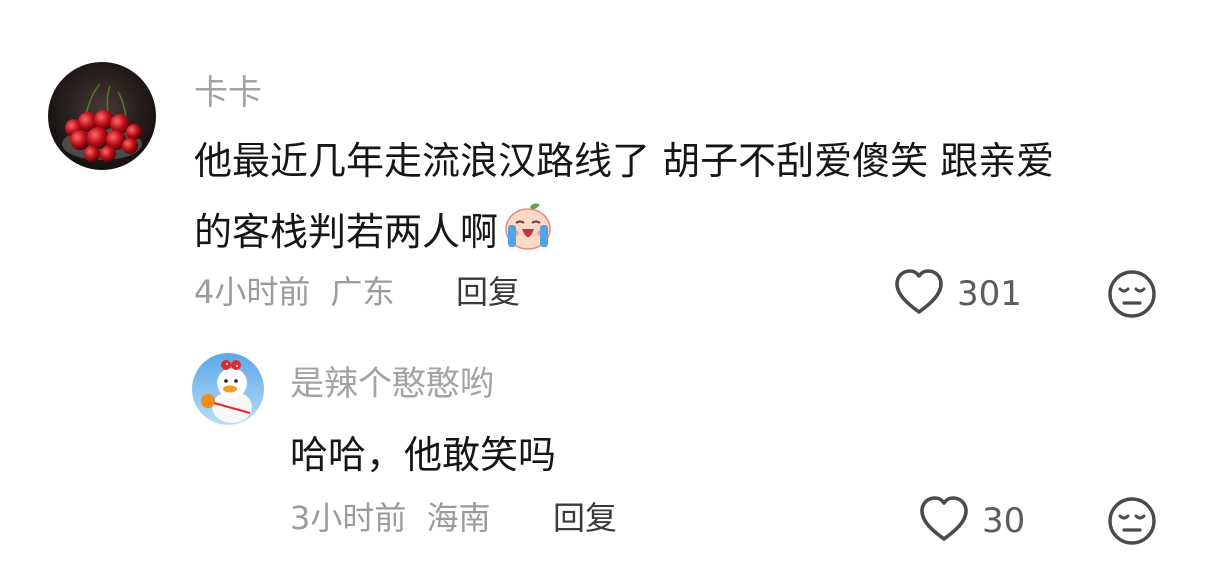 This screenshot has height=579, width=1206. Describe the element at coordinates (348, 518) in the screenshot. I see `reply-time: 3小时前` at that location.